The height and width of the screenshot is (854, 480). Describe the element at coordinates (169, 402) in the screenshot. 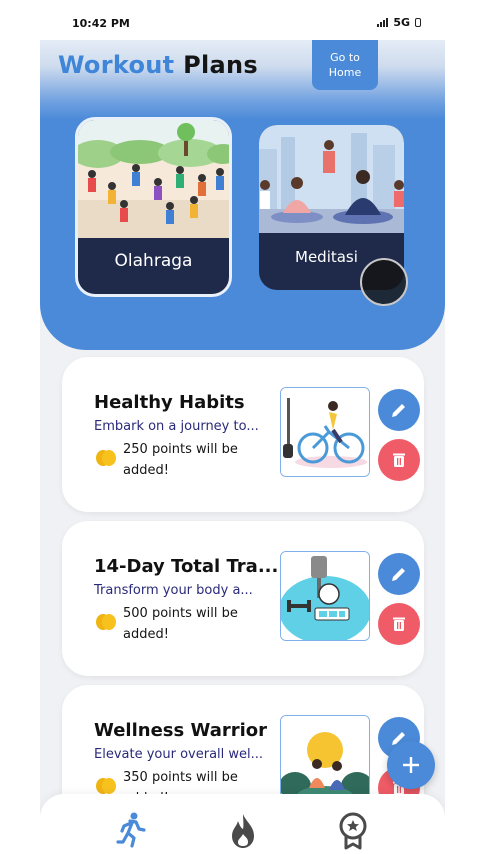

I see `plan-title: Healthy Habits` at that location.